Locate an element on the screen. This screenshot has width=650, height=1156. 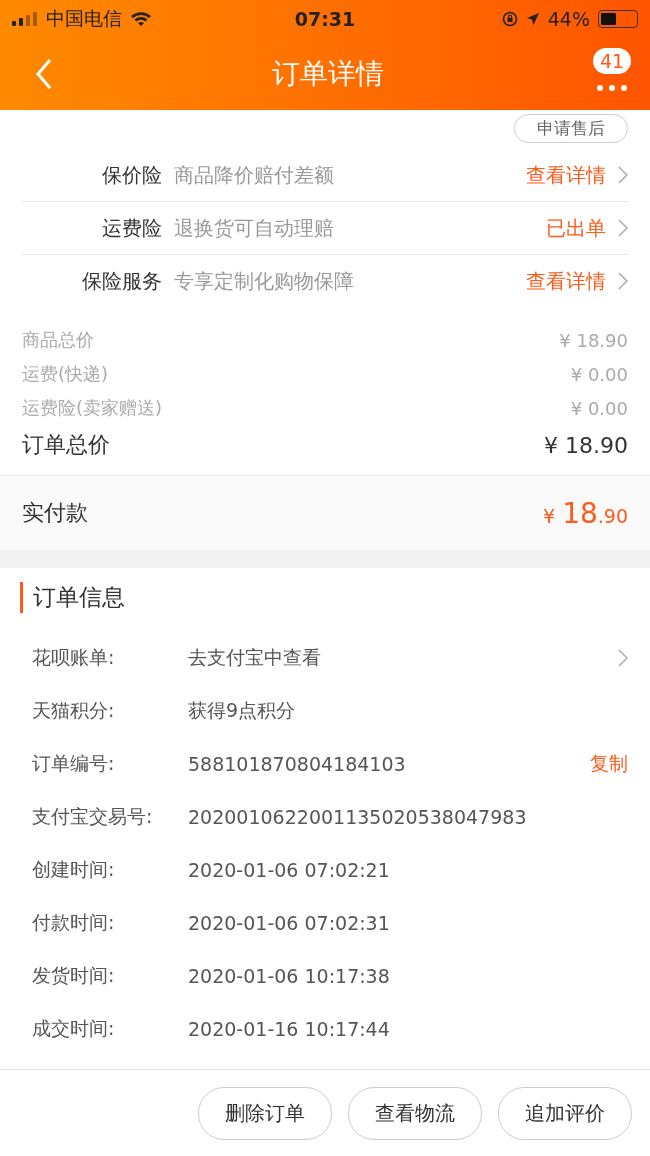
info-value: 获得9点积分 is located at coordinates (242, 710).